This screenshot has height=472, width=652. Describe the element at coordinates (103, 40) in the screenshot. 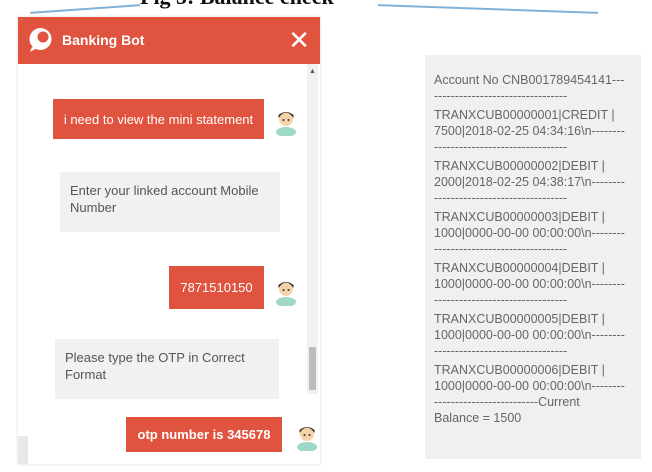

I see `chat-title: Banking Bot` at that location.